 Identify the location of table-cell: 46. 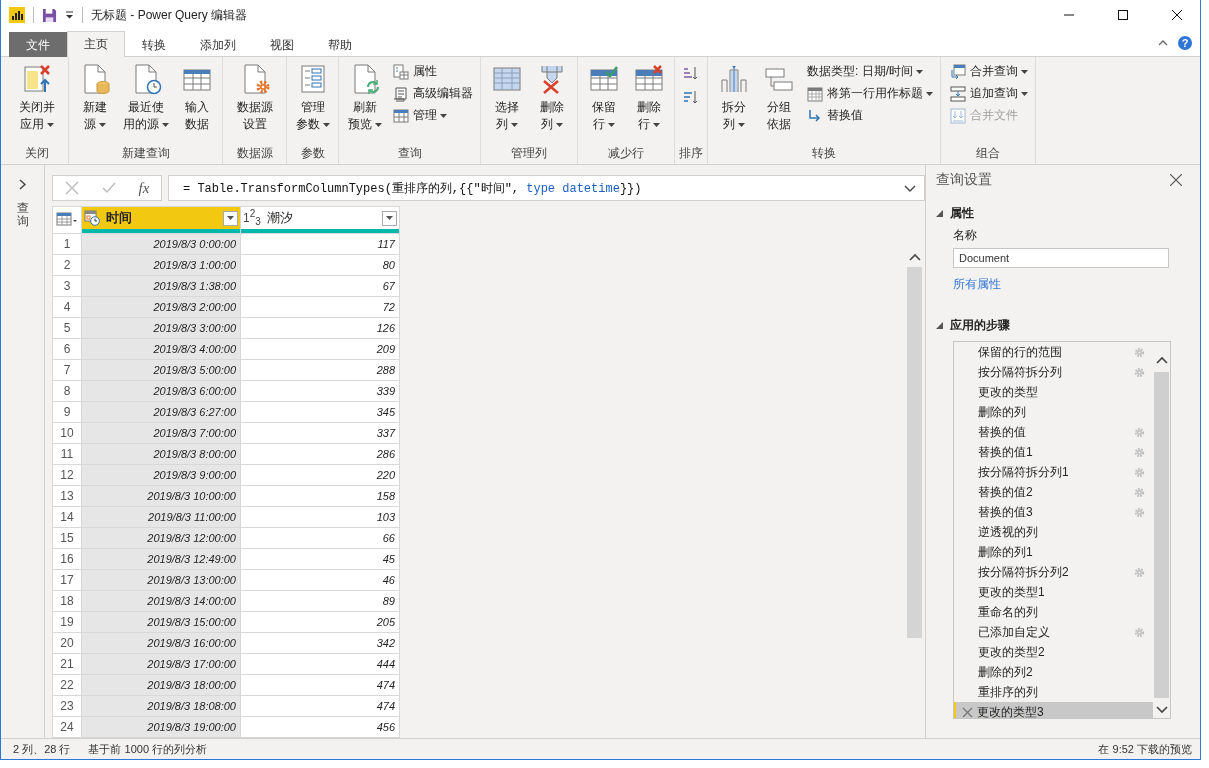
(320, 580).